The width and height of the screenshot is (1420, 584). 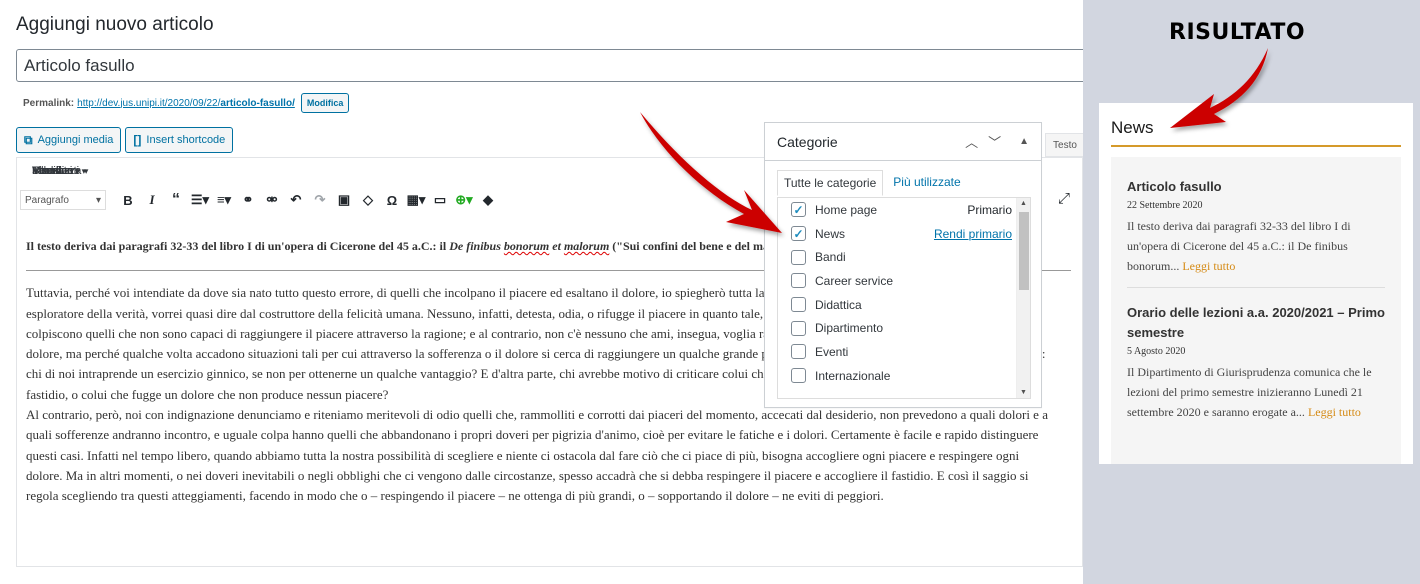 I want to click on permalink-base: http://dev.jus.unipi.it/2020/09/22/, so click(x=149, y=103).